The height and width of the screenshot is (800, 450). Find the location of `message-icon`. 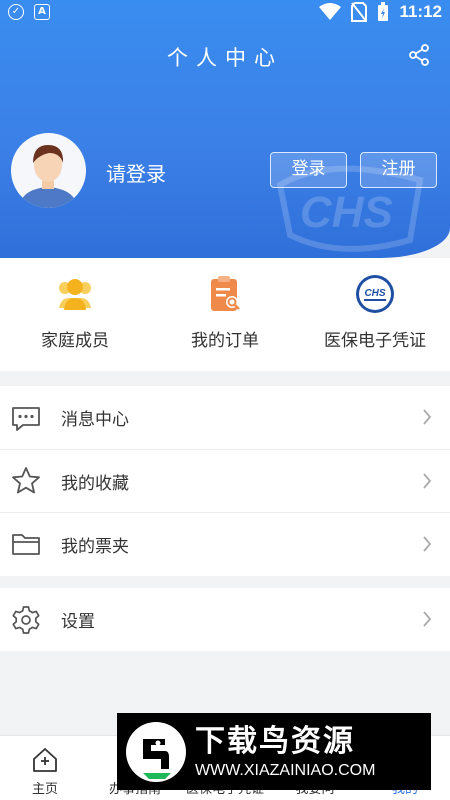

message-icon is located at coordinates (26, 418).